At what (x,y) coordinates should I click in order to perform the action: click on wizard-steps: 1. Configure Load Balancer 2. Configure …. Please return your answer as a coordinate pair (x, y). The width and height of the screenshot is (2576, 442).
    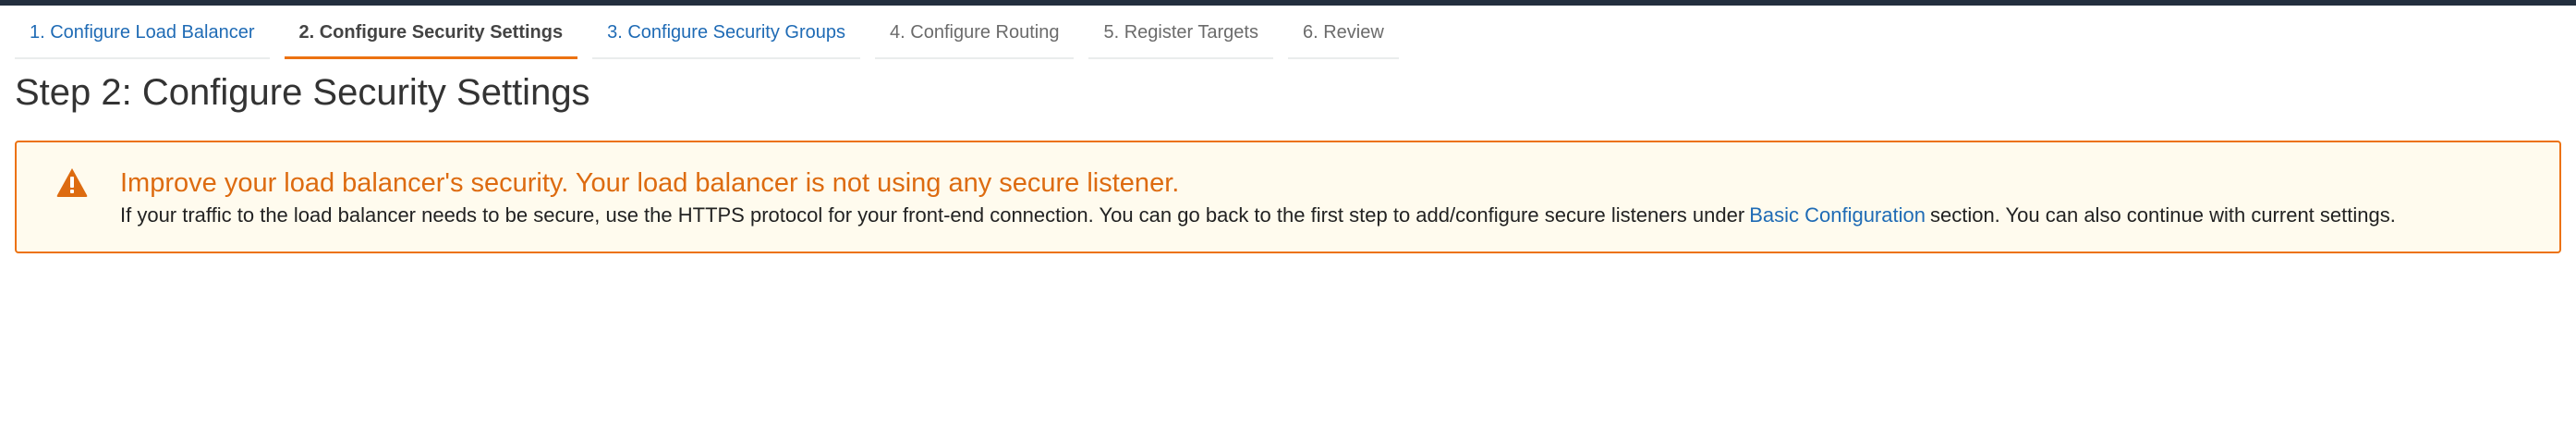
    Looking at the image, I should click on (714, 36).